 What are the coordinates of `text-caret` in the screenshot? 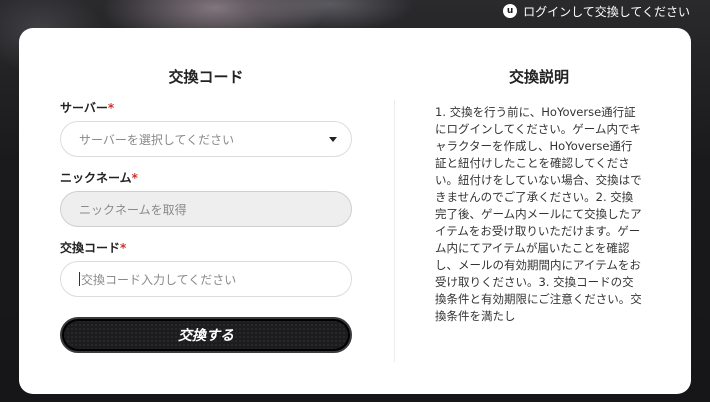 It's located at (79, 279).